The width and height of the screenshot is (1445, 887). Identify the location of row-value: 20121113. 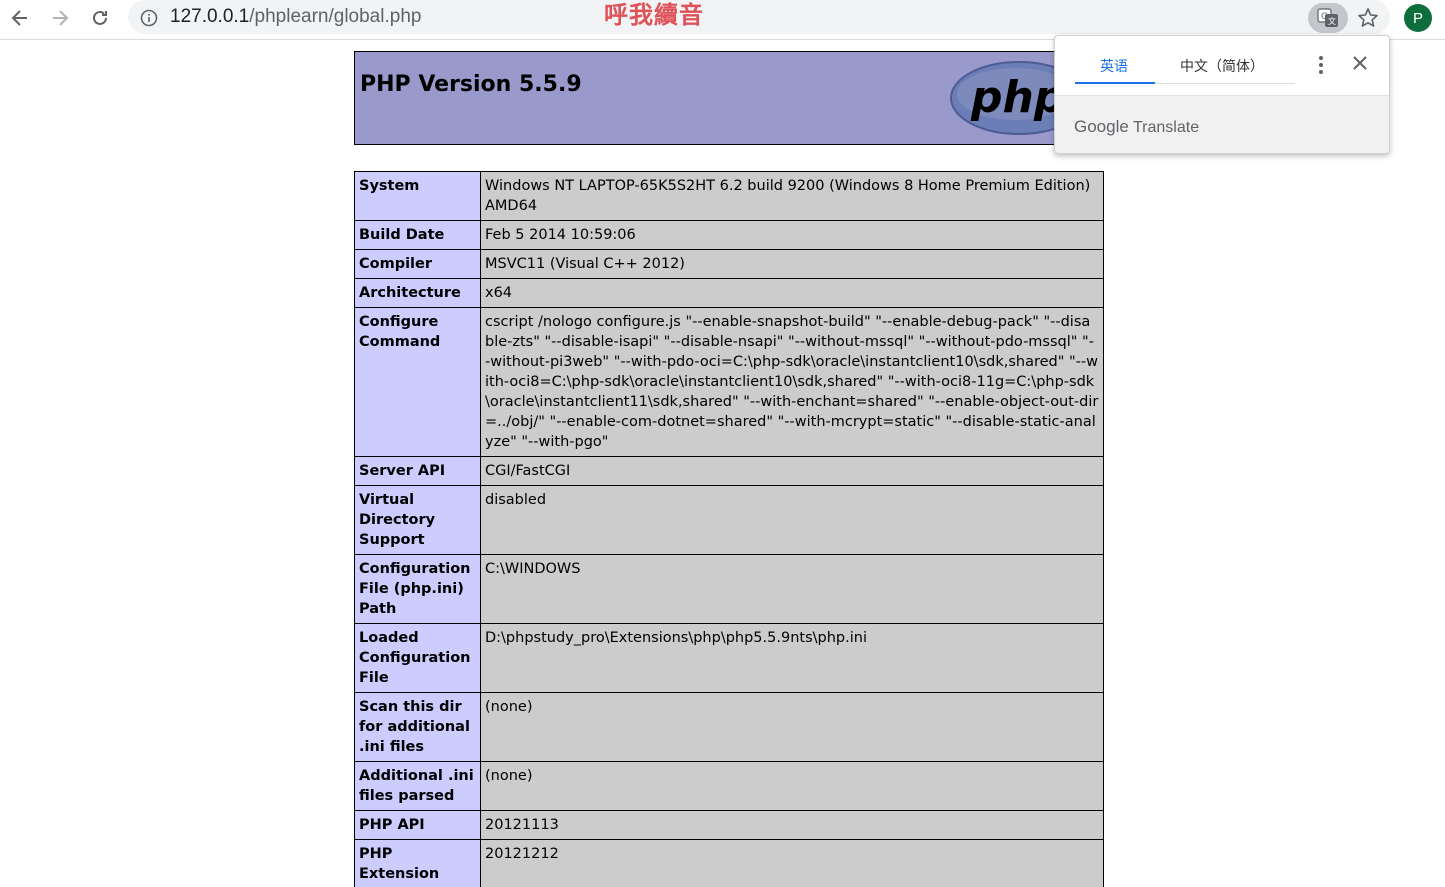
(792, 825).